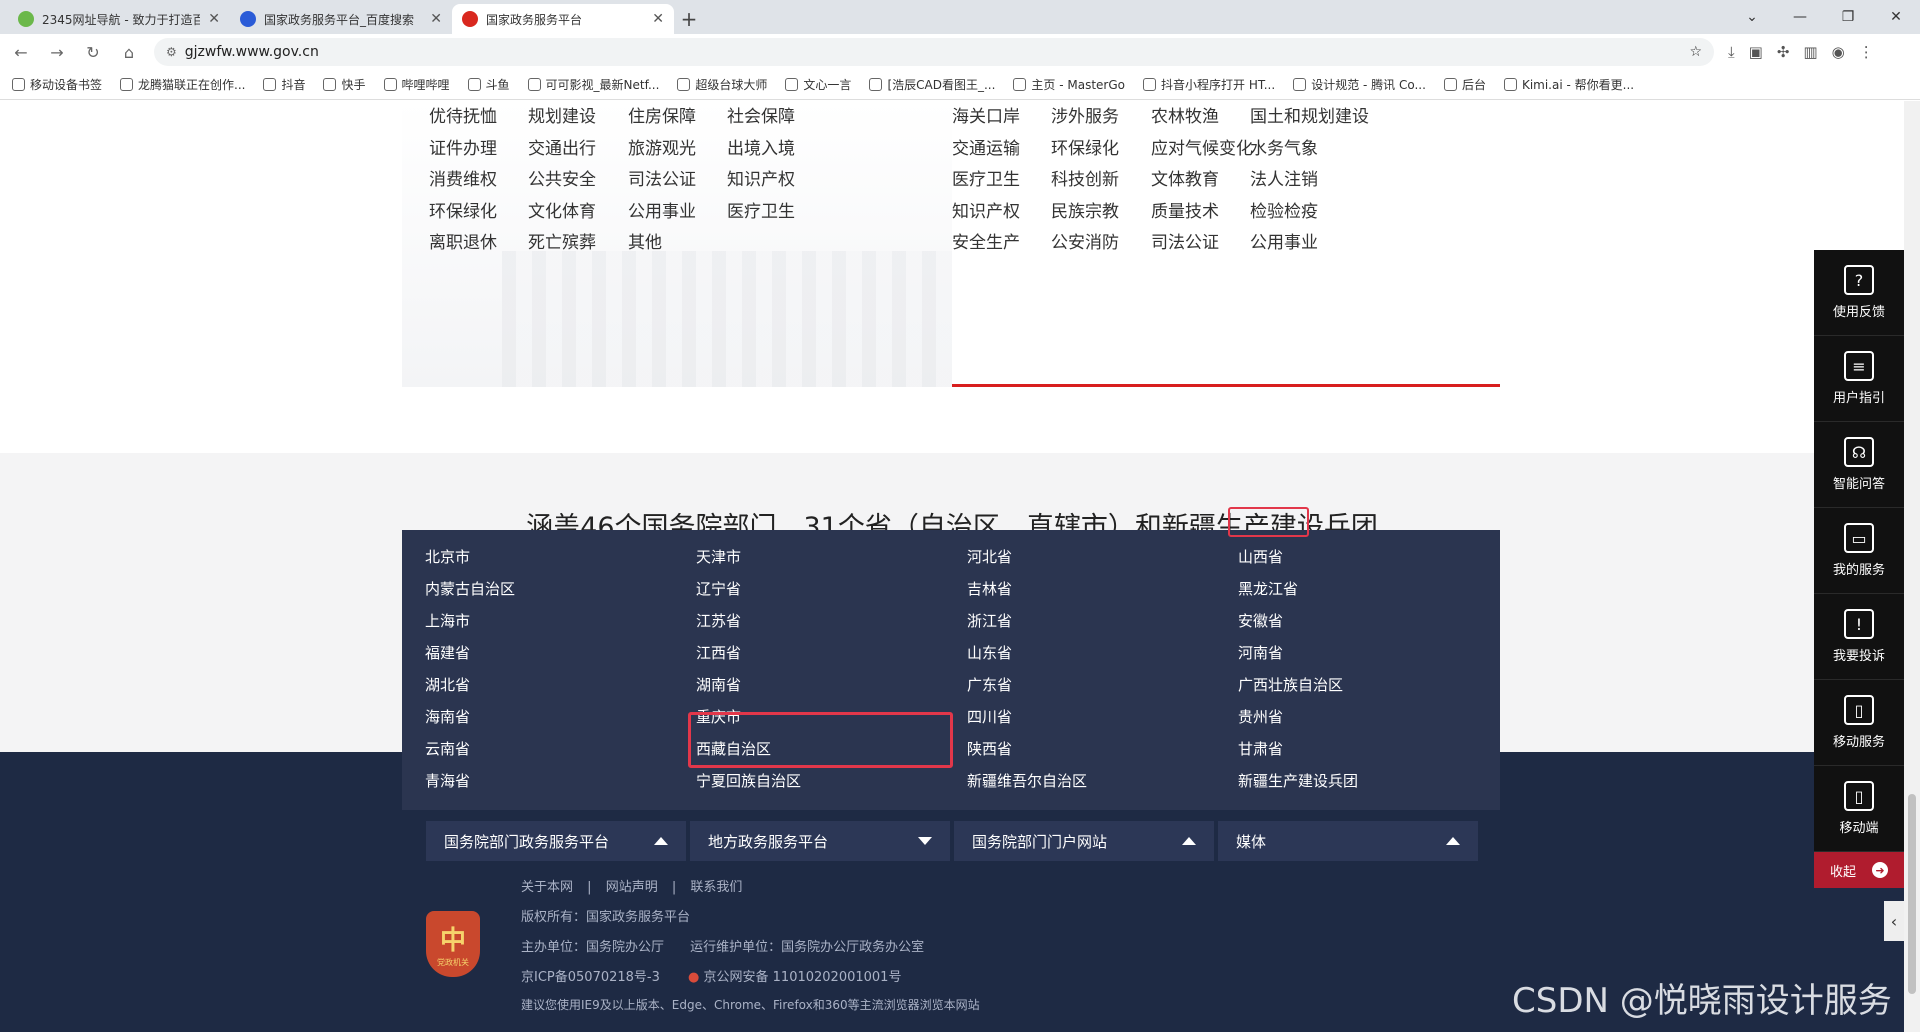 The height and width of the screenshot is (1032, 1920). Describe the element at coordinates (1185, 177) in the screenshot. I see `service-category-link: 文体教育` at that location.